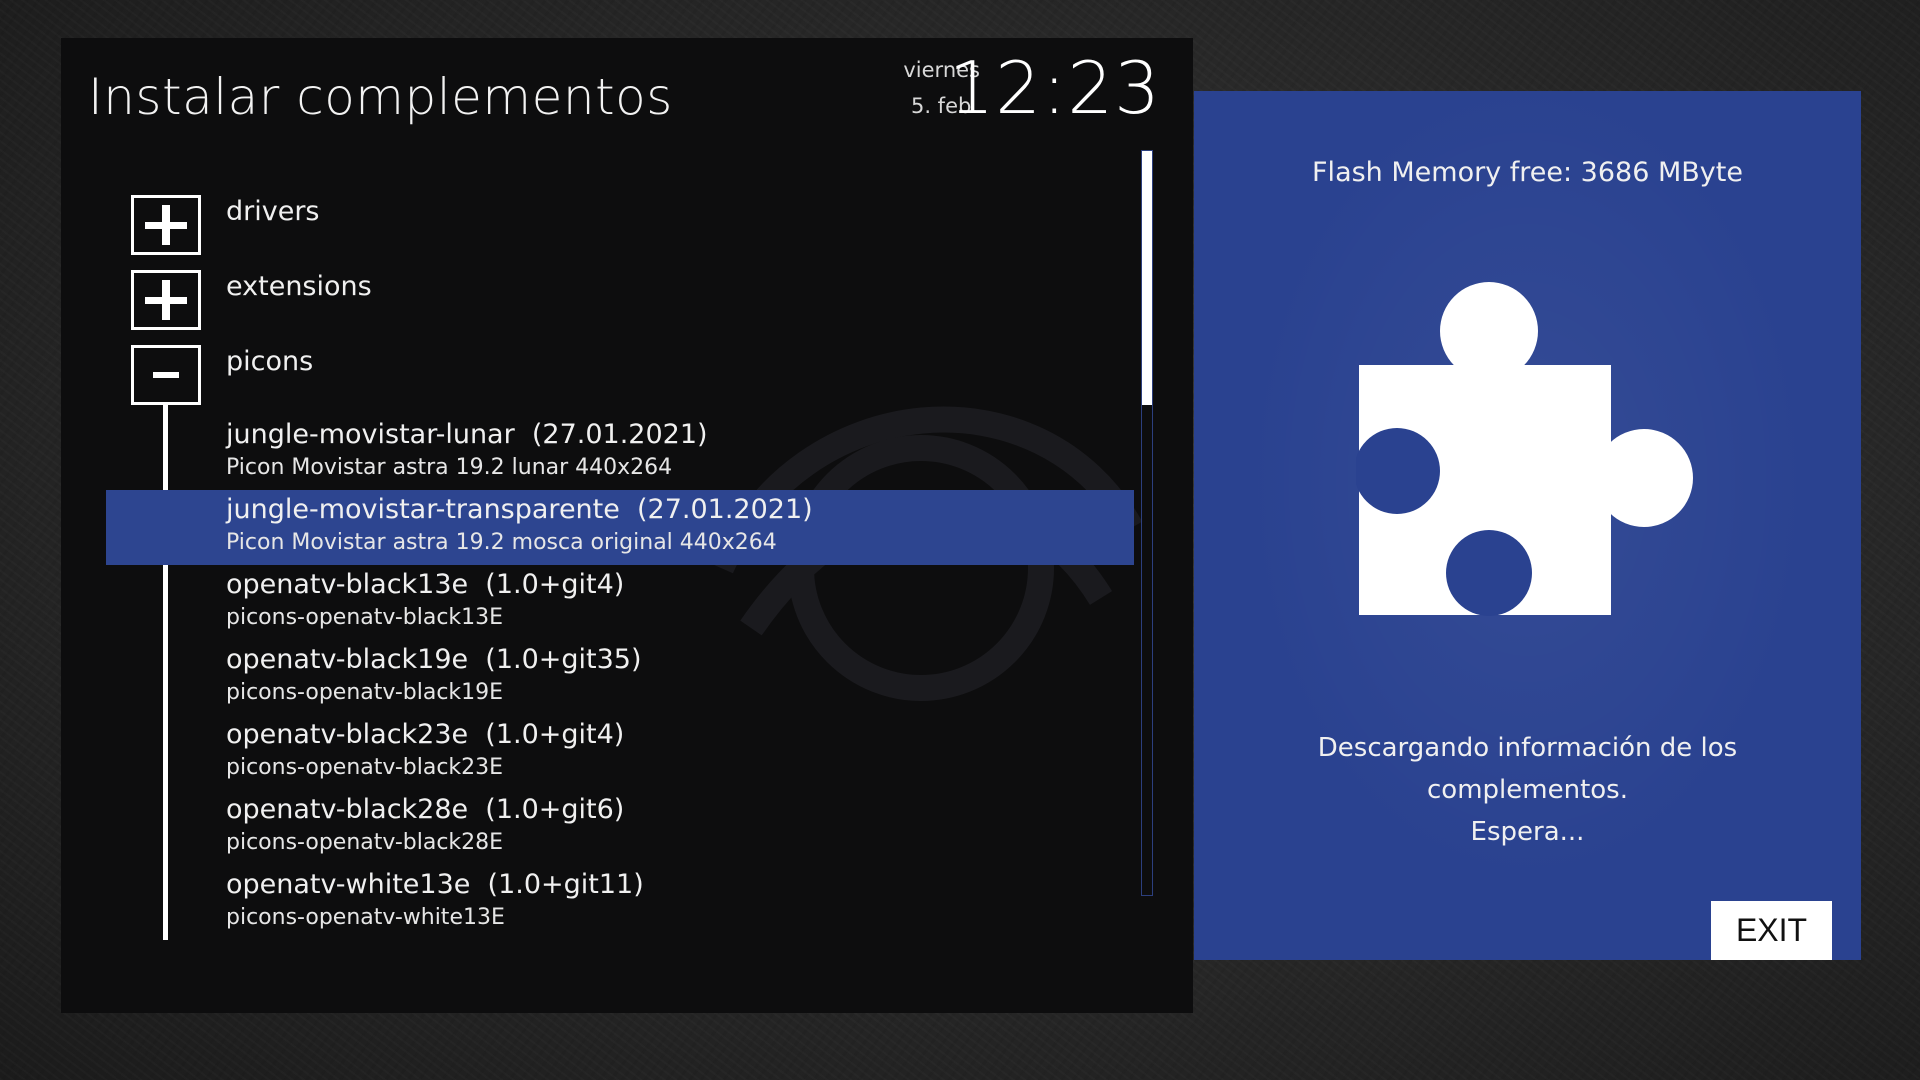  Describe the element at coordinates (449, 467) in the screenshot. I see `package-description: Picon Movistar astra 19.2 lunar 440x264` at that location.